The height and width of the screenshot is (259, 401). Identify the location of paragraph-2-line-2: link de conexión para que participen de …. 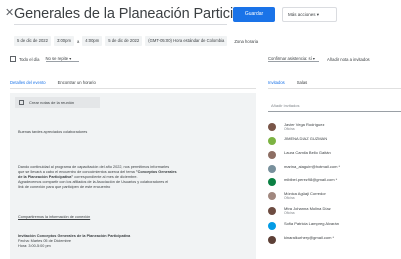
(64, 187).